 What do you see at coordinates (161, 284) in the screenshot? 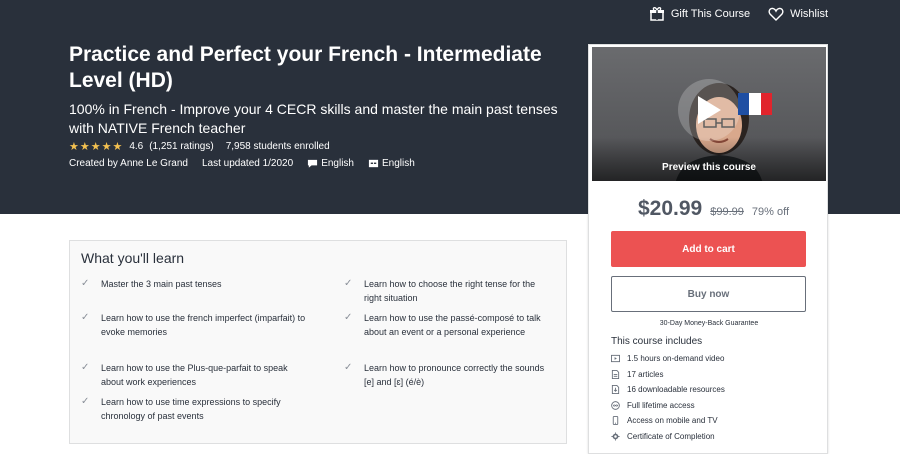
I see `learn-item-text: Master the 3 main past tenses` at bounding box center [161, 284].